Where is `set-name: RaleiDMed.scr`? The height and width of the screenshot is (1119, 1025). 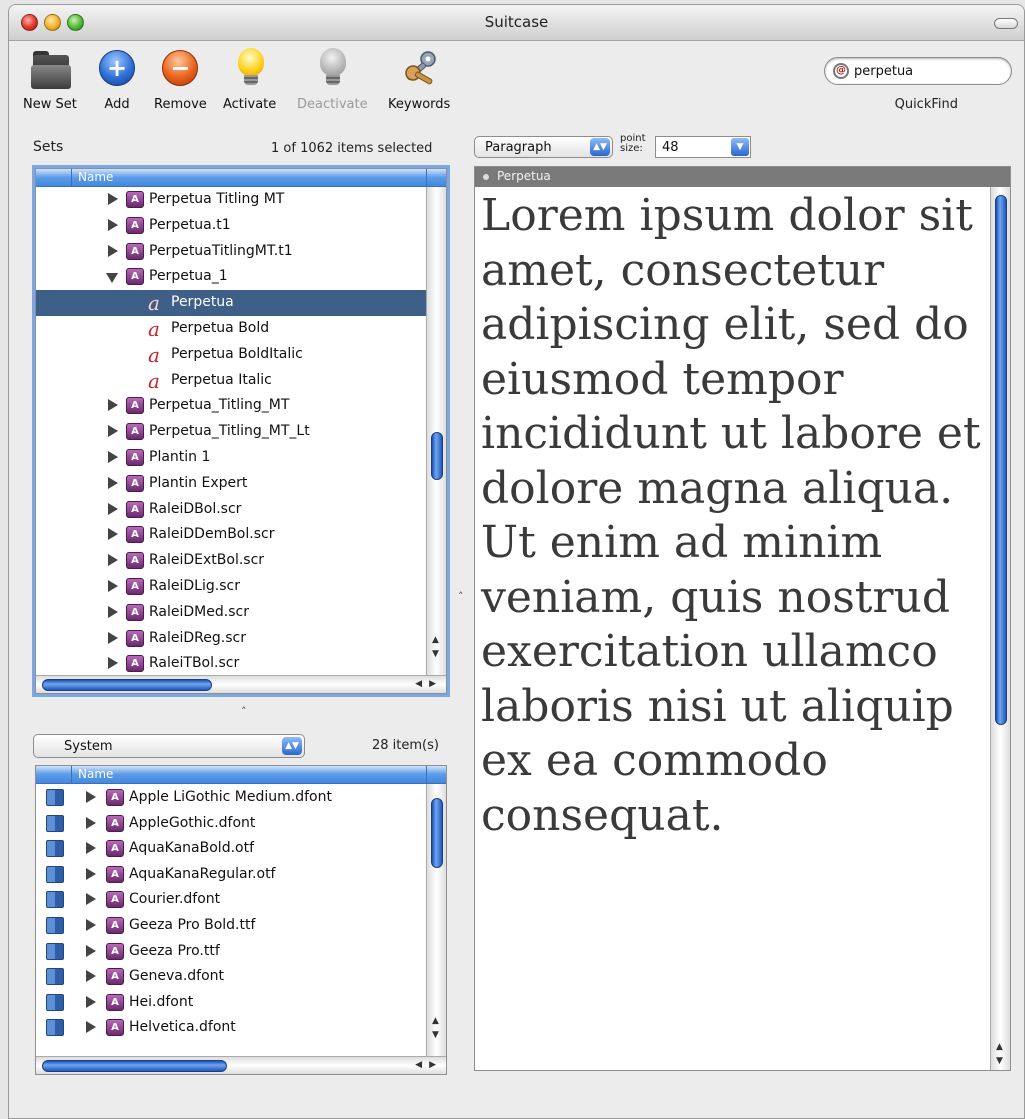 set-name: RaleiDMed.scr is located at coordinates (199, 611).